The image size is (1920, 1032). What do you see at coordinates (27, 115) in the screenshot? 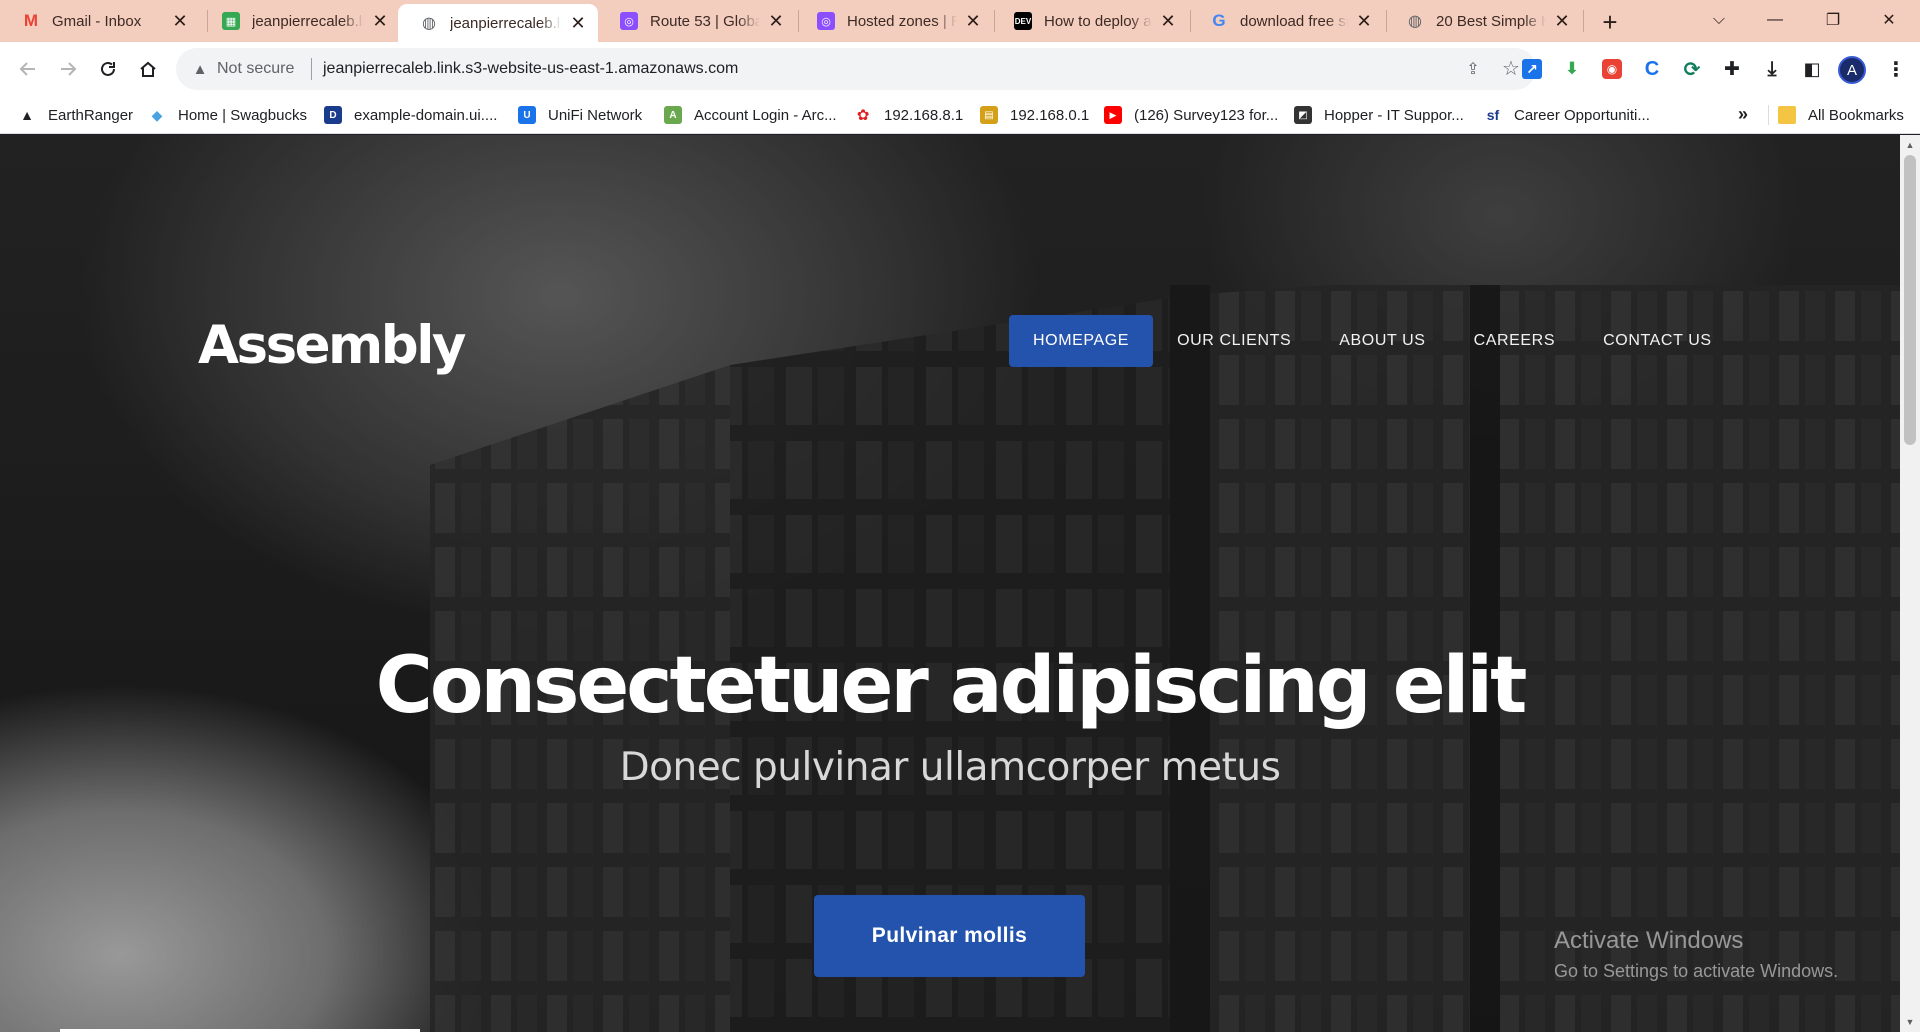
I see `earthranger-icon: ▲` at bounding box center [27, 115].